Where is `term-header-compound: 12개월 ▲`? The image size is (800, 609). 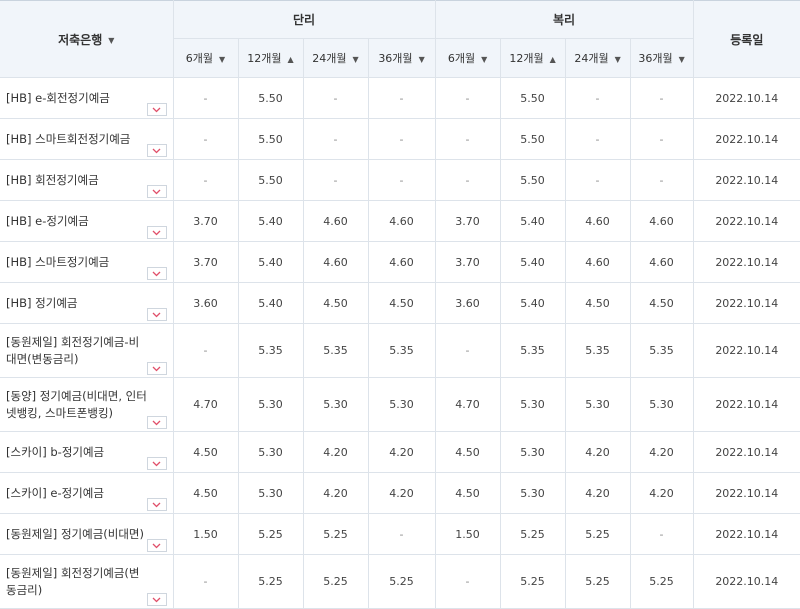 term-header-compound: 12개월 ▲ is located at coordinates (533, 58).